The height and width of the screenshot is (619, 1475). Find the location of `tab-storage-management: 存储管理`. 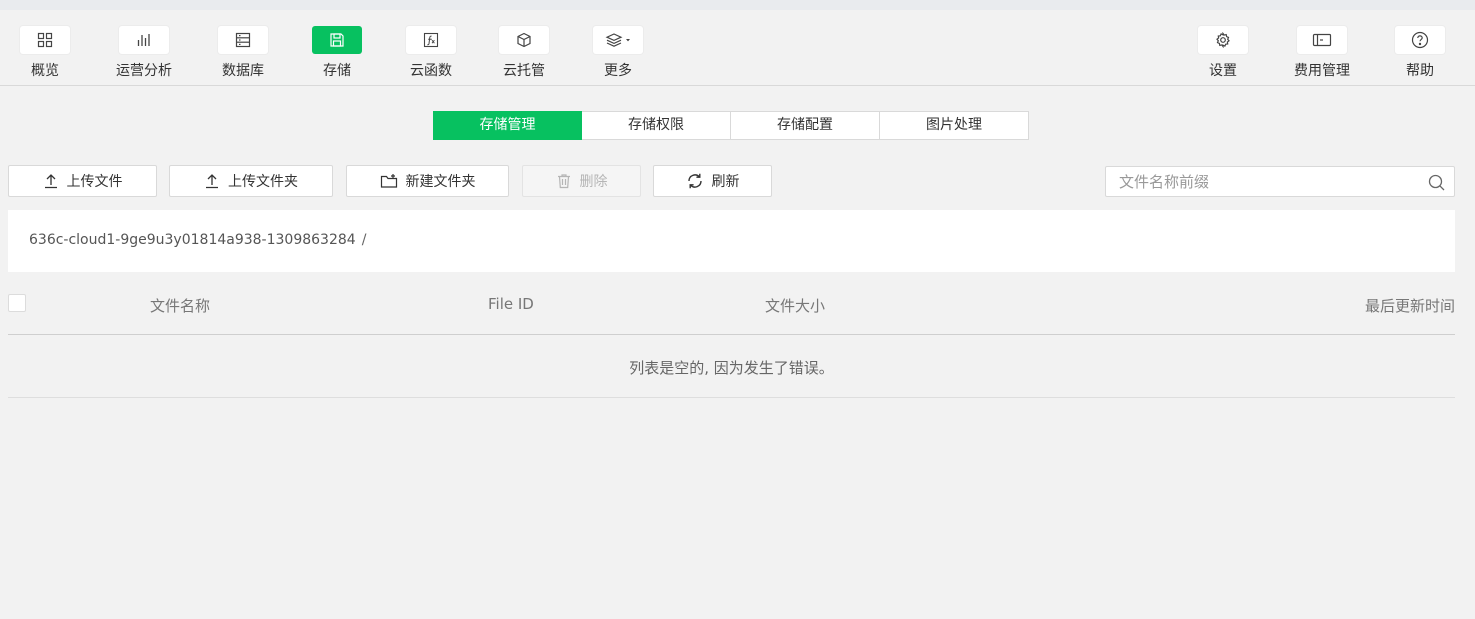

tab-storage-management: 存储管理 is located at coordinates (507, 125).